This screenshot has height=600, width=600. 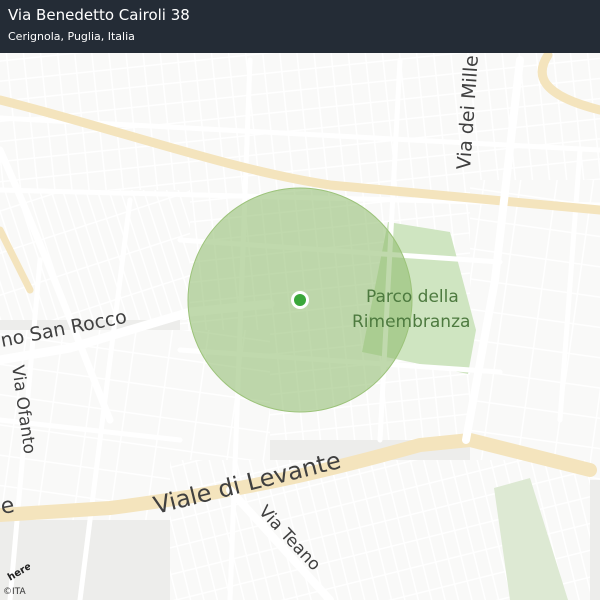 I want to click on svg-text: here, so click(x=18, y=571).